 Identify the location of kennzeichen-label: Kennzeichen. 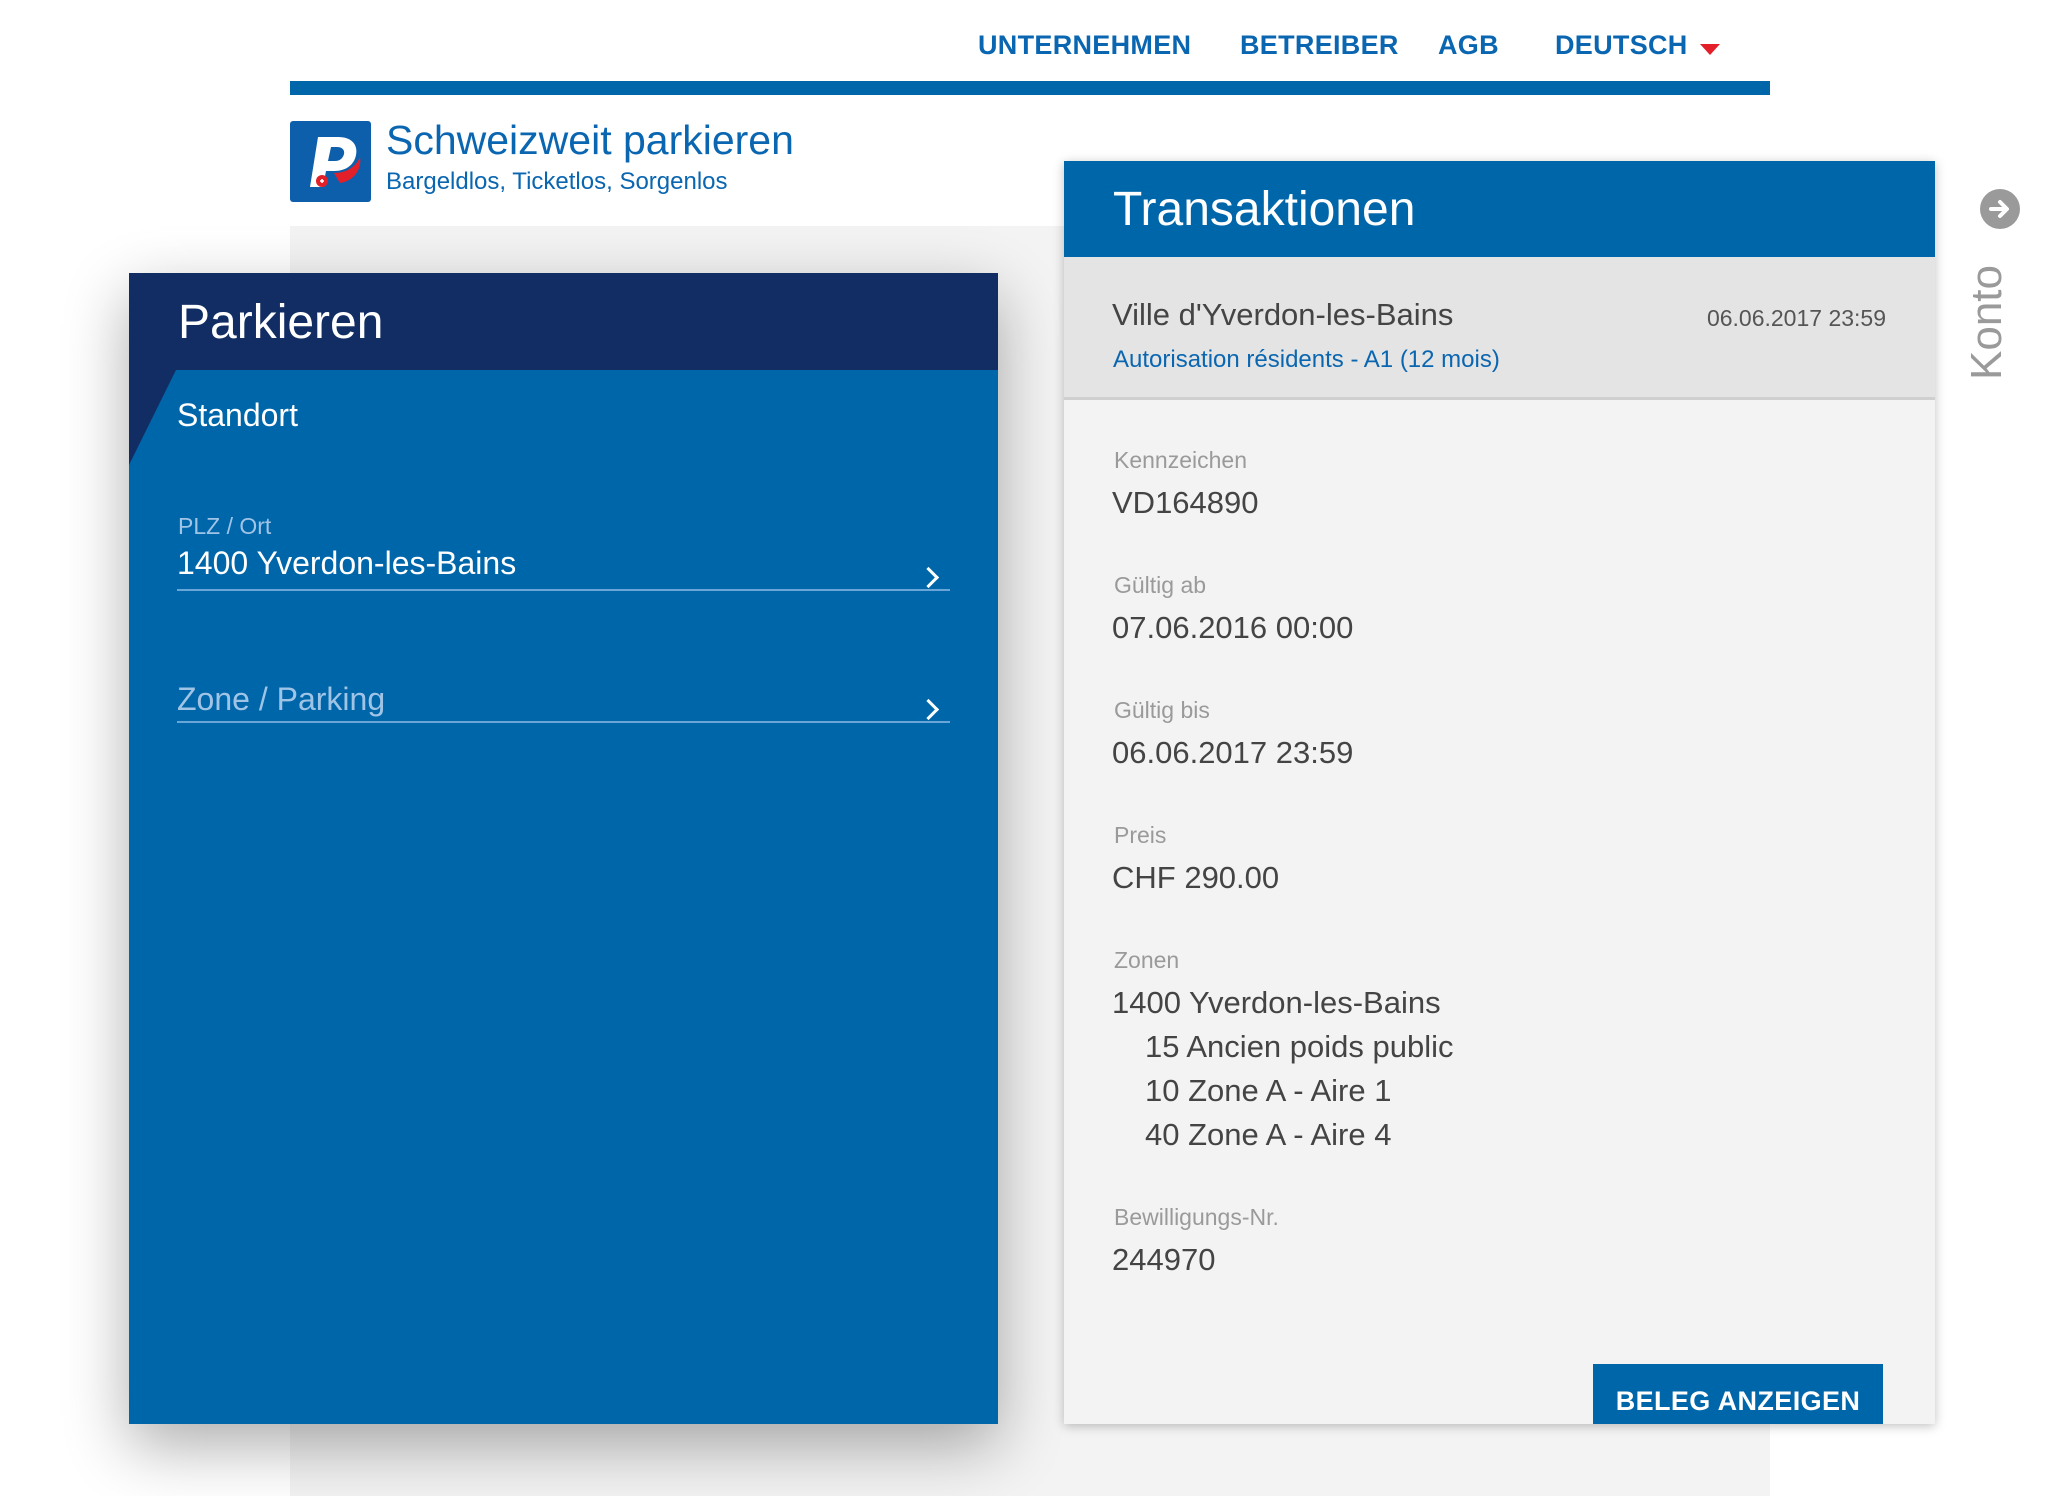
(1180, 460).